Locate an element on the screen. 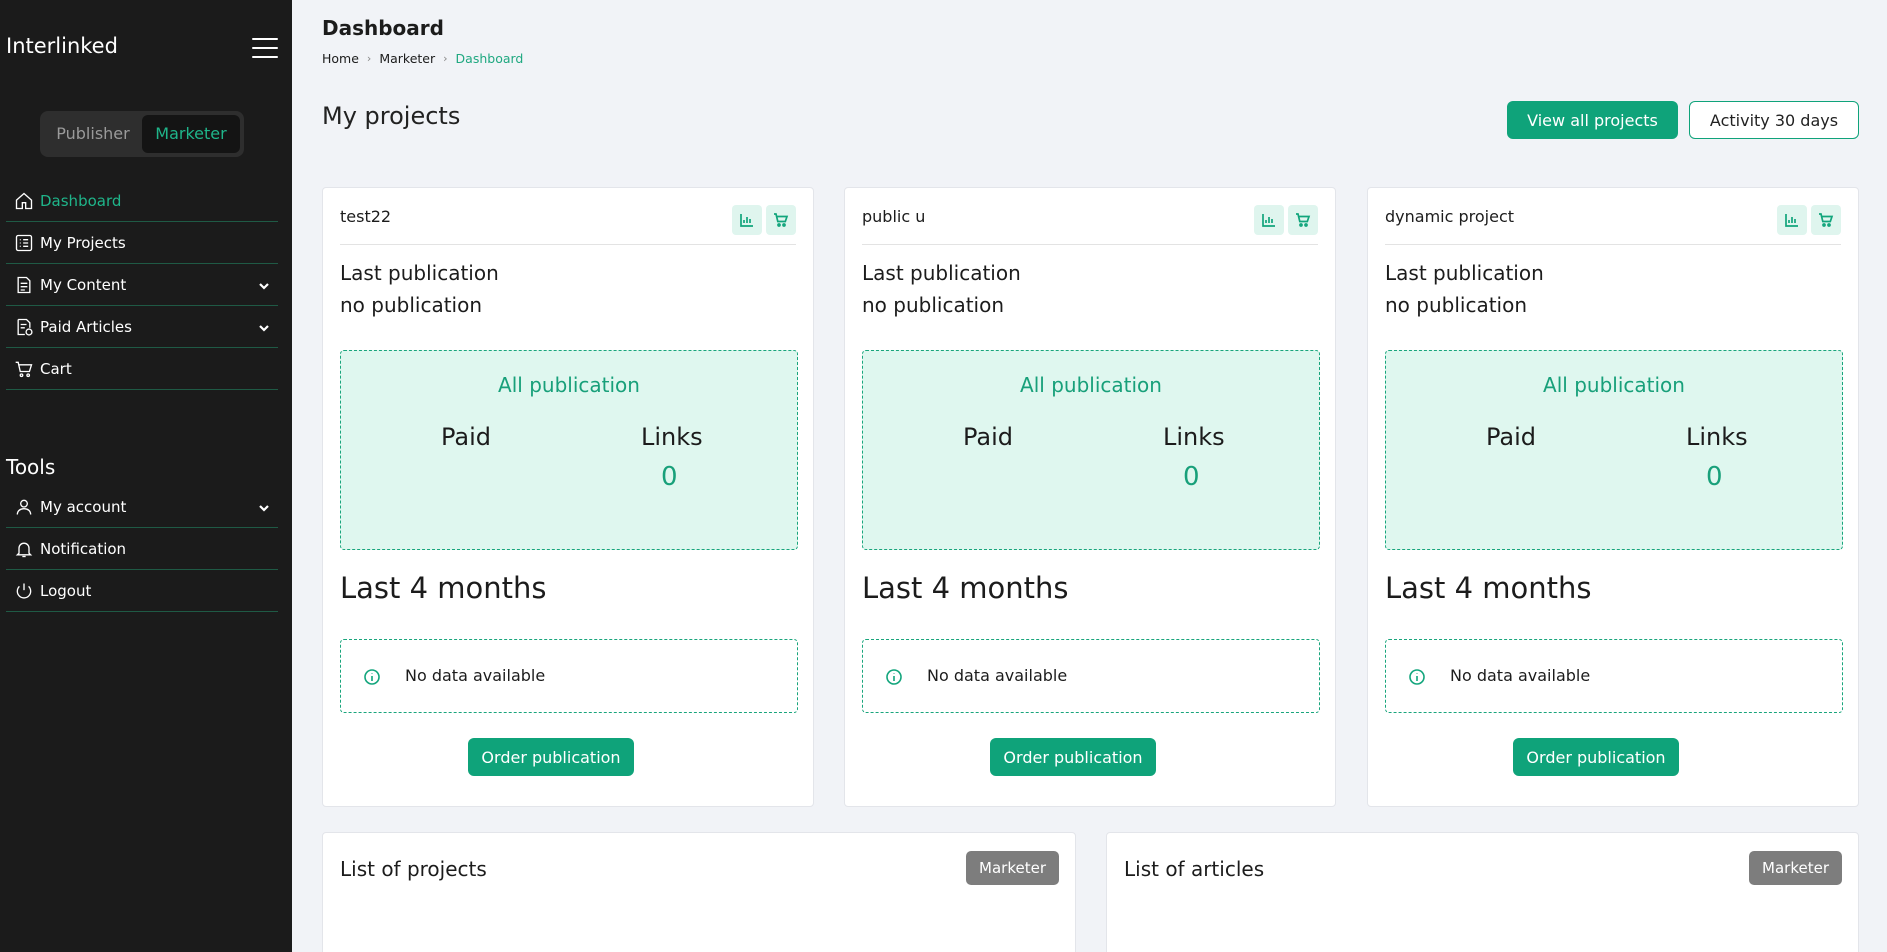 Image resolution: width=1887 pixels, height=952 pixels. document-icon is located at coordinates (23, 285).